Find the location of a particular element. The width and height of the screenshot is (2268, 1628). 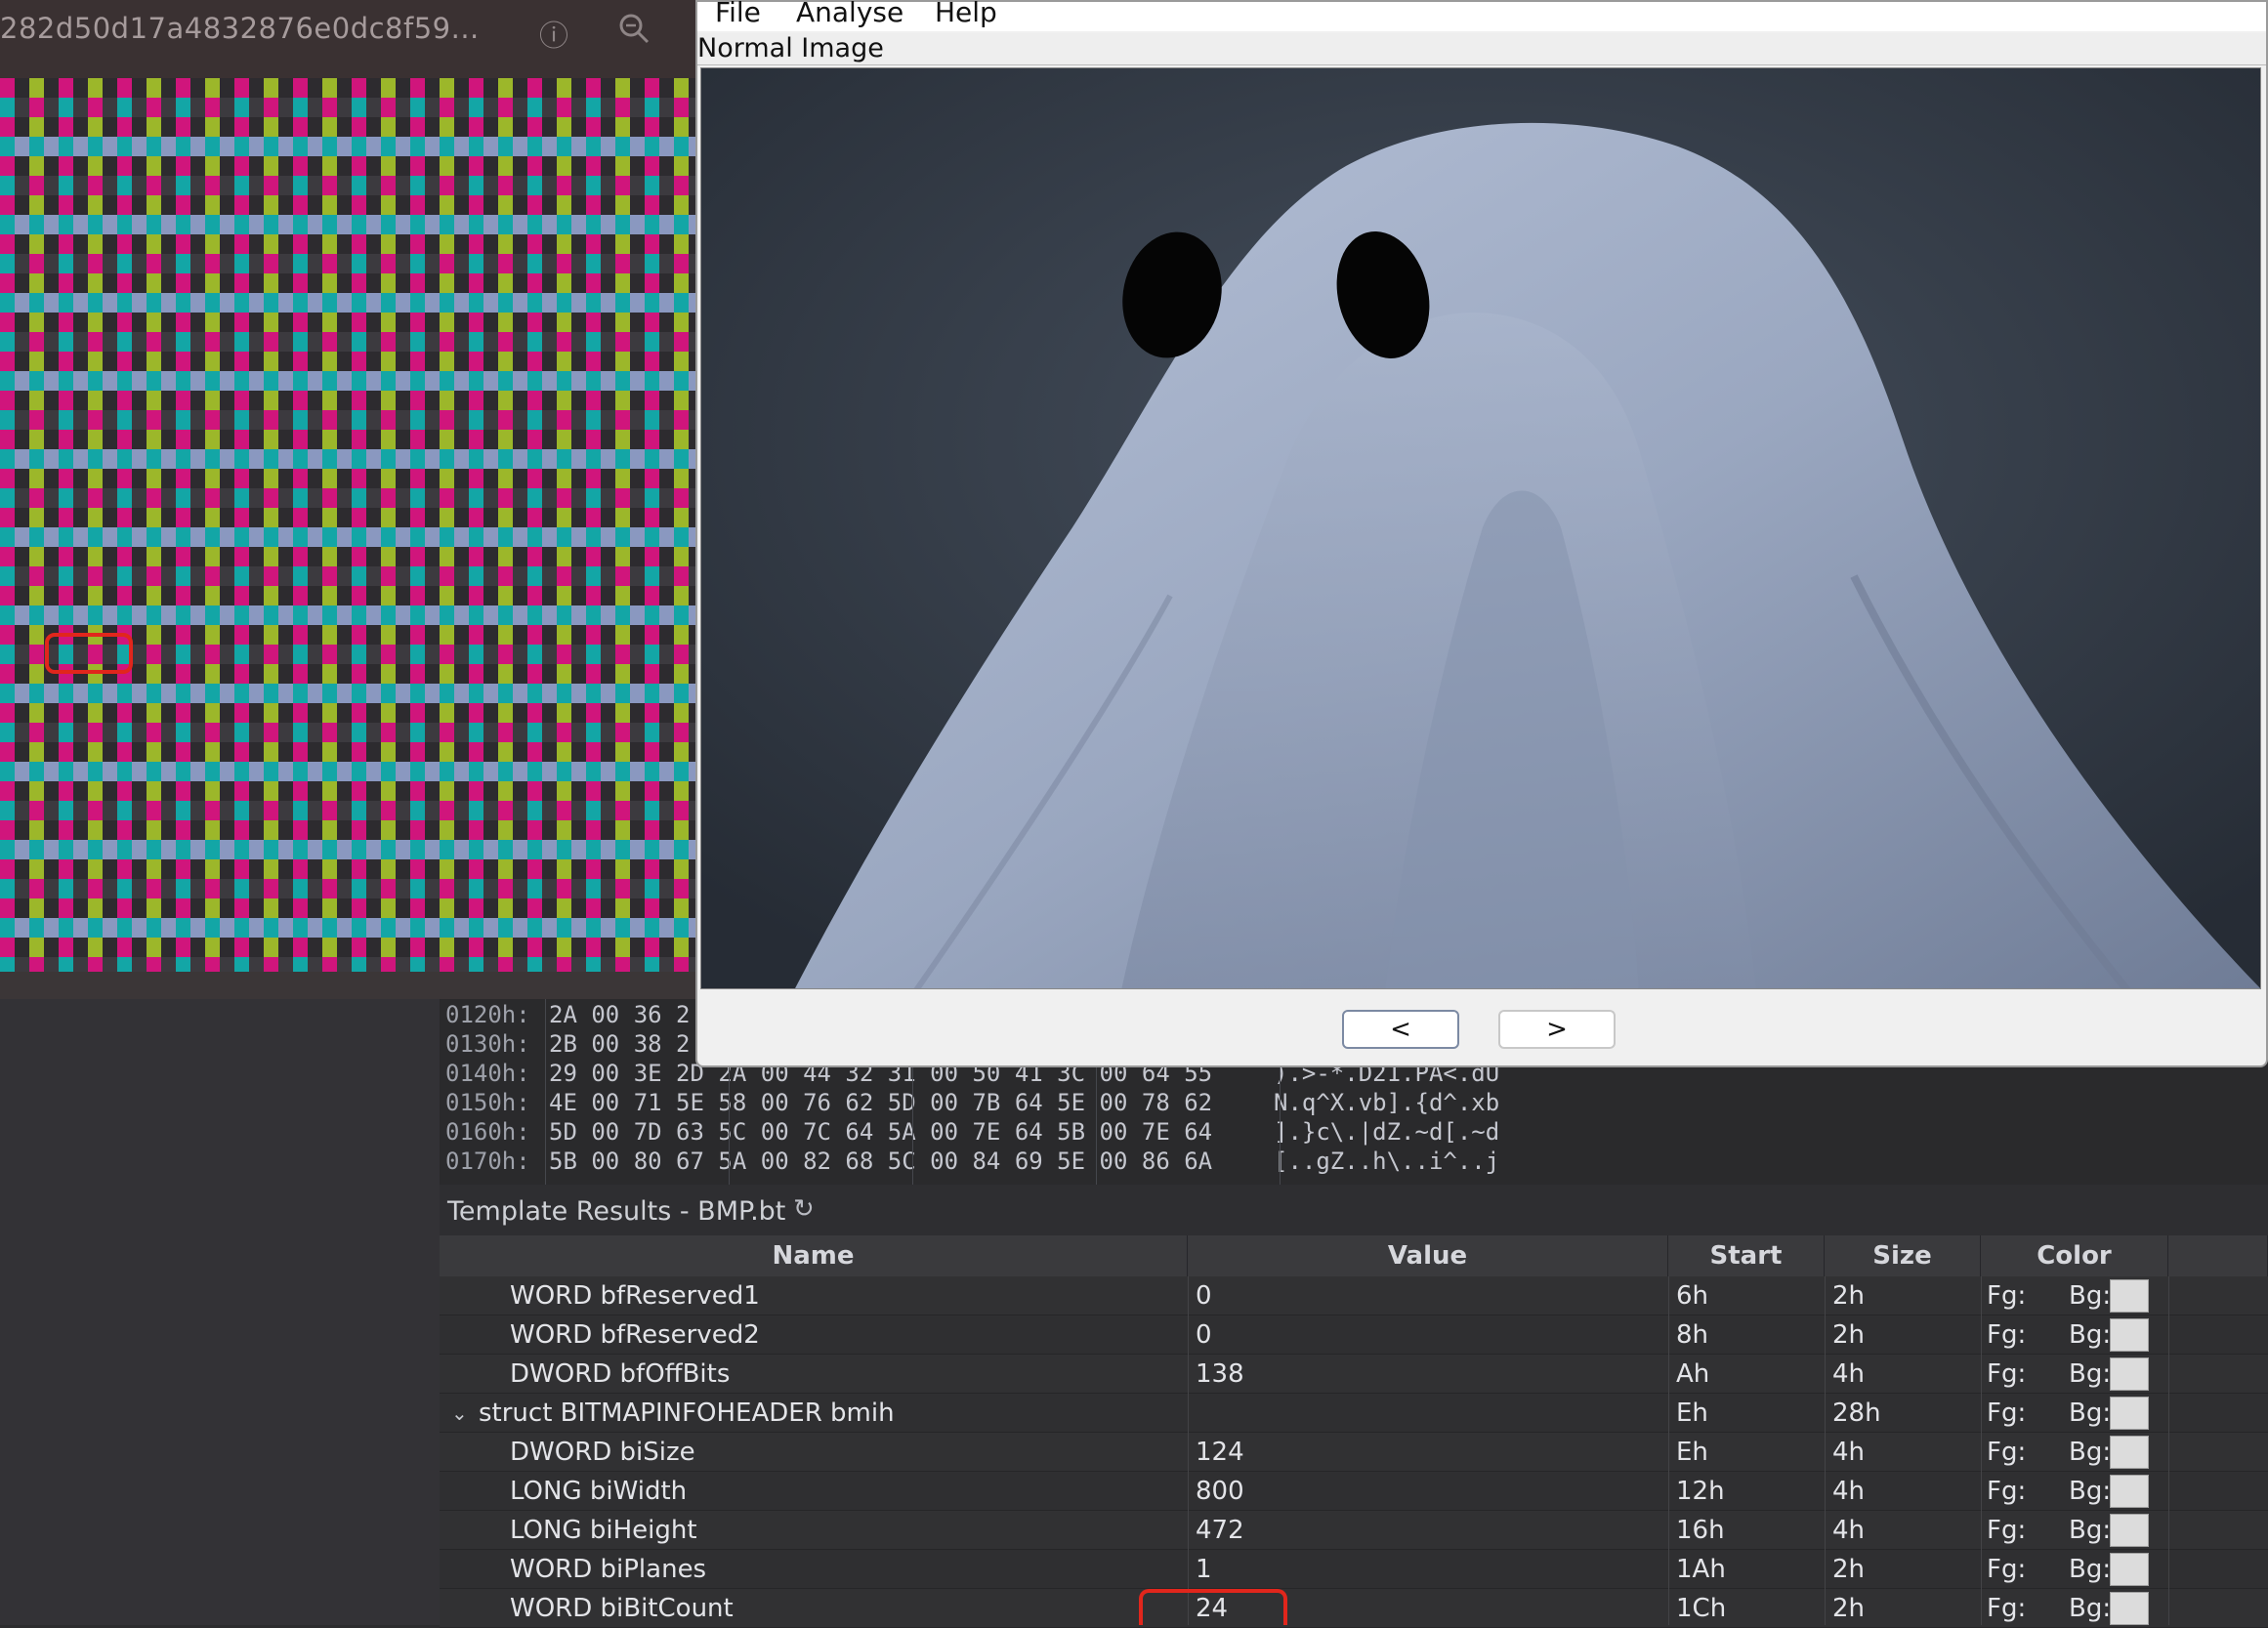

prev-button: < is located at coordinates (1400, 1029).